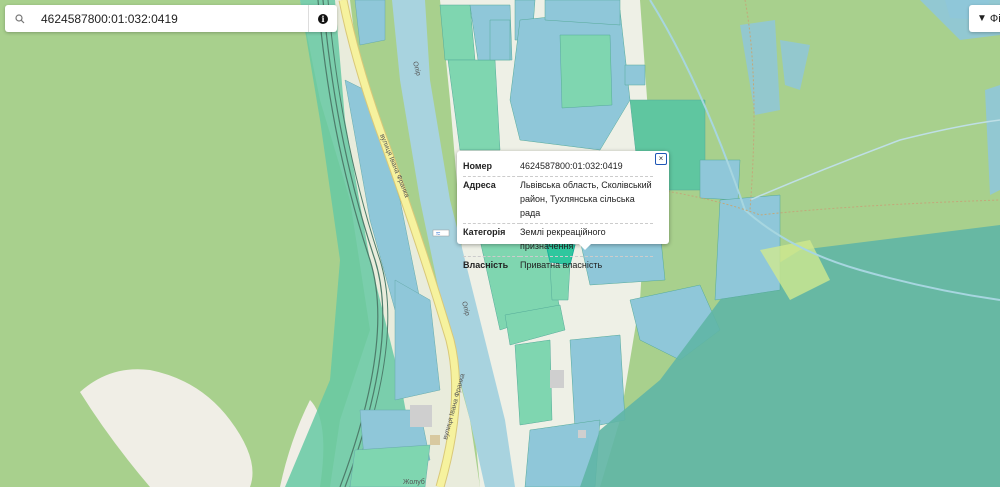 Image resolution: width=1000 pixels, height=487 pixels. Describe the element at coordinates (586, 167) in the screenshot. I see `row-value: 4624587800:01:032:0419` at that location.